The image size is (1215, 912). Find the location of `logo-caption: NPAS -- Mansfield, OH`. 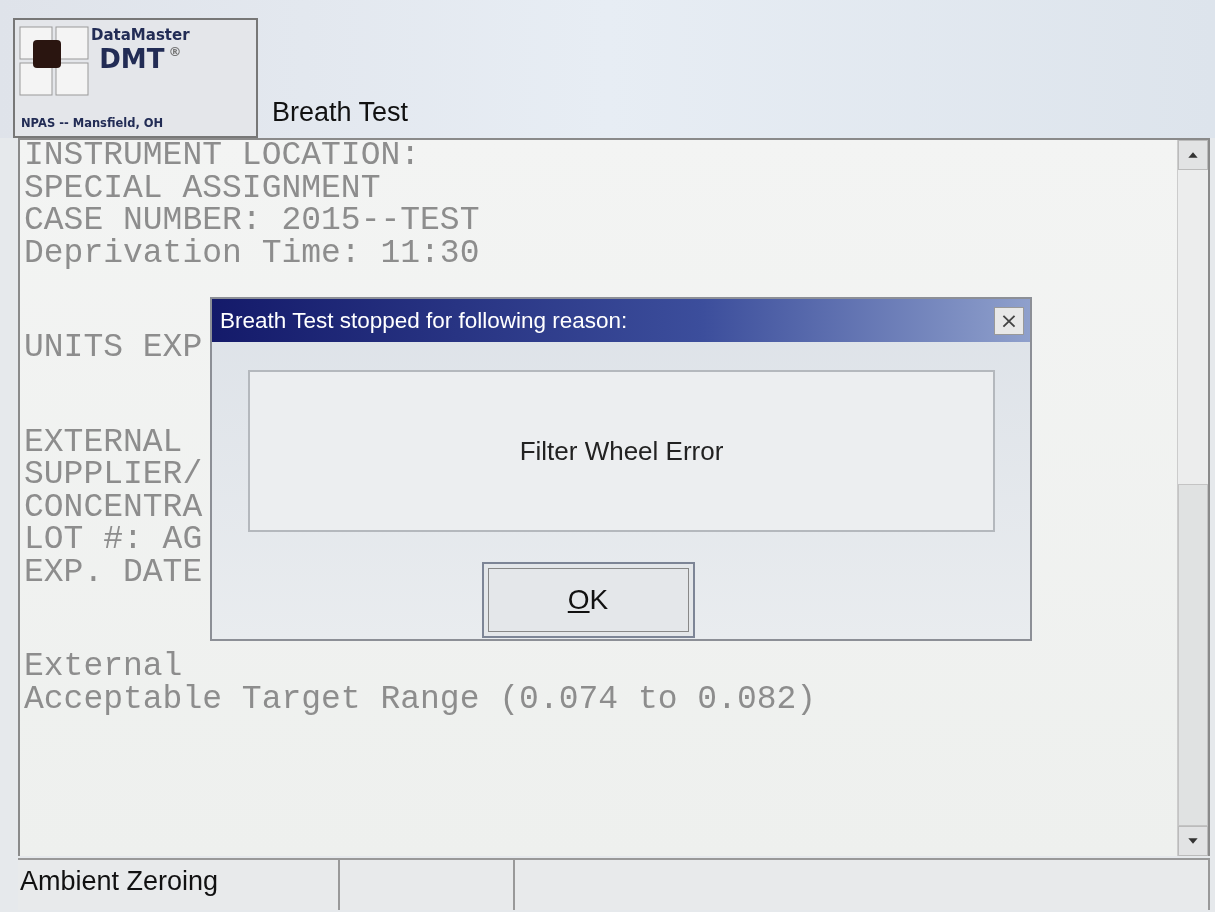

logo-caption: NPAS -- Mansfield, OH is located at coordinates (92, 123).